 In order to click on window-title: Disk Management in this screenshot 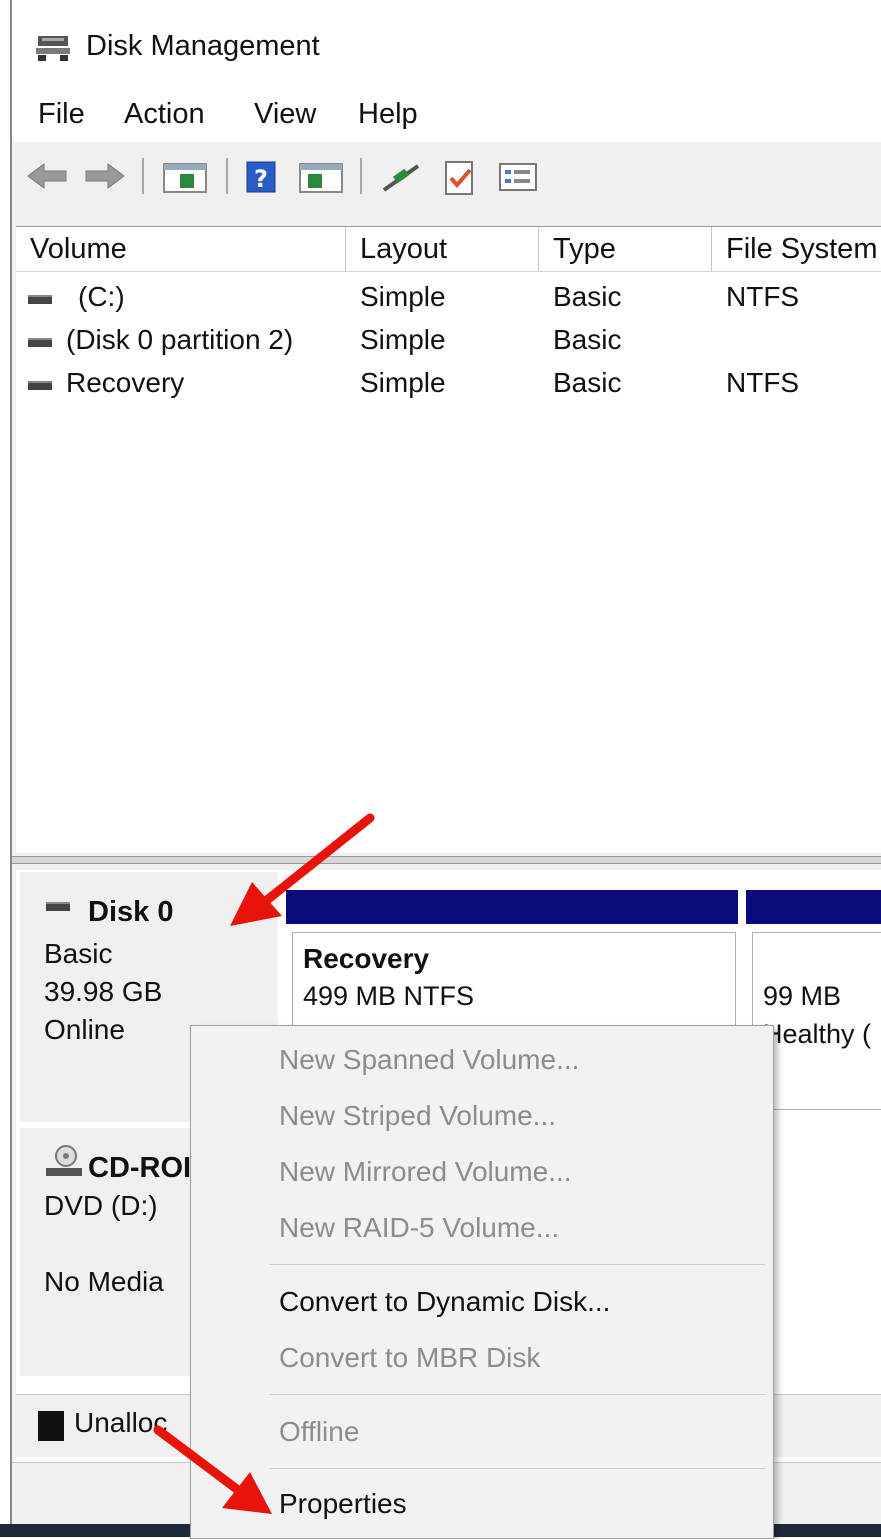, I will do `click(203, 46)`.